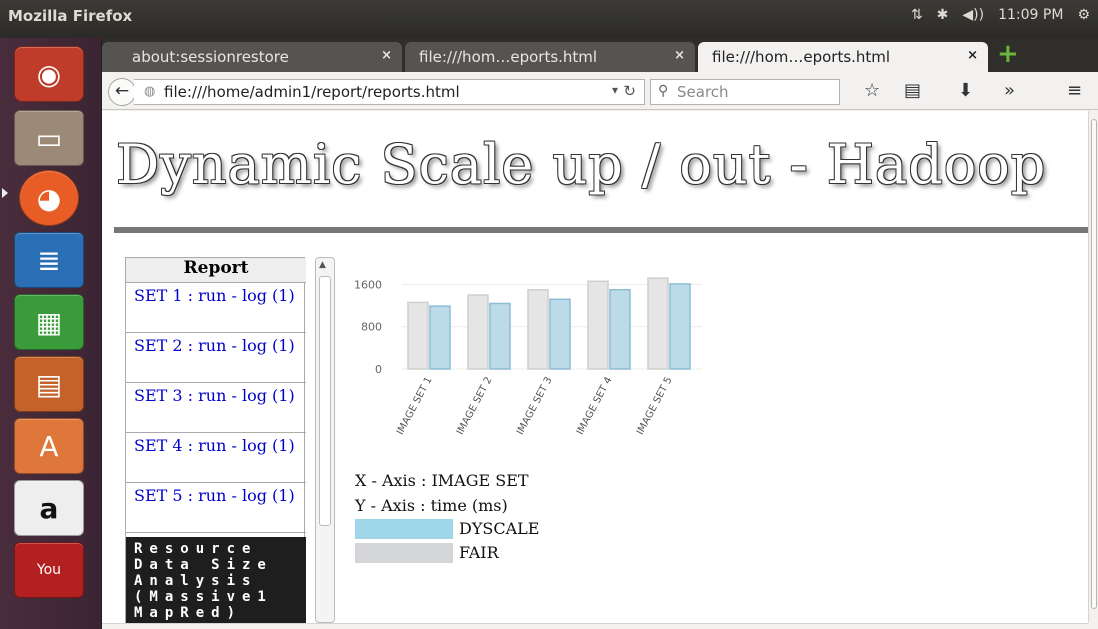 This screenshot has height=629, width=1098. I want to click on y-axis-description: Y - Axis : time (ms), so click(431, 505).